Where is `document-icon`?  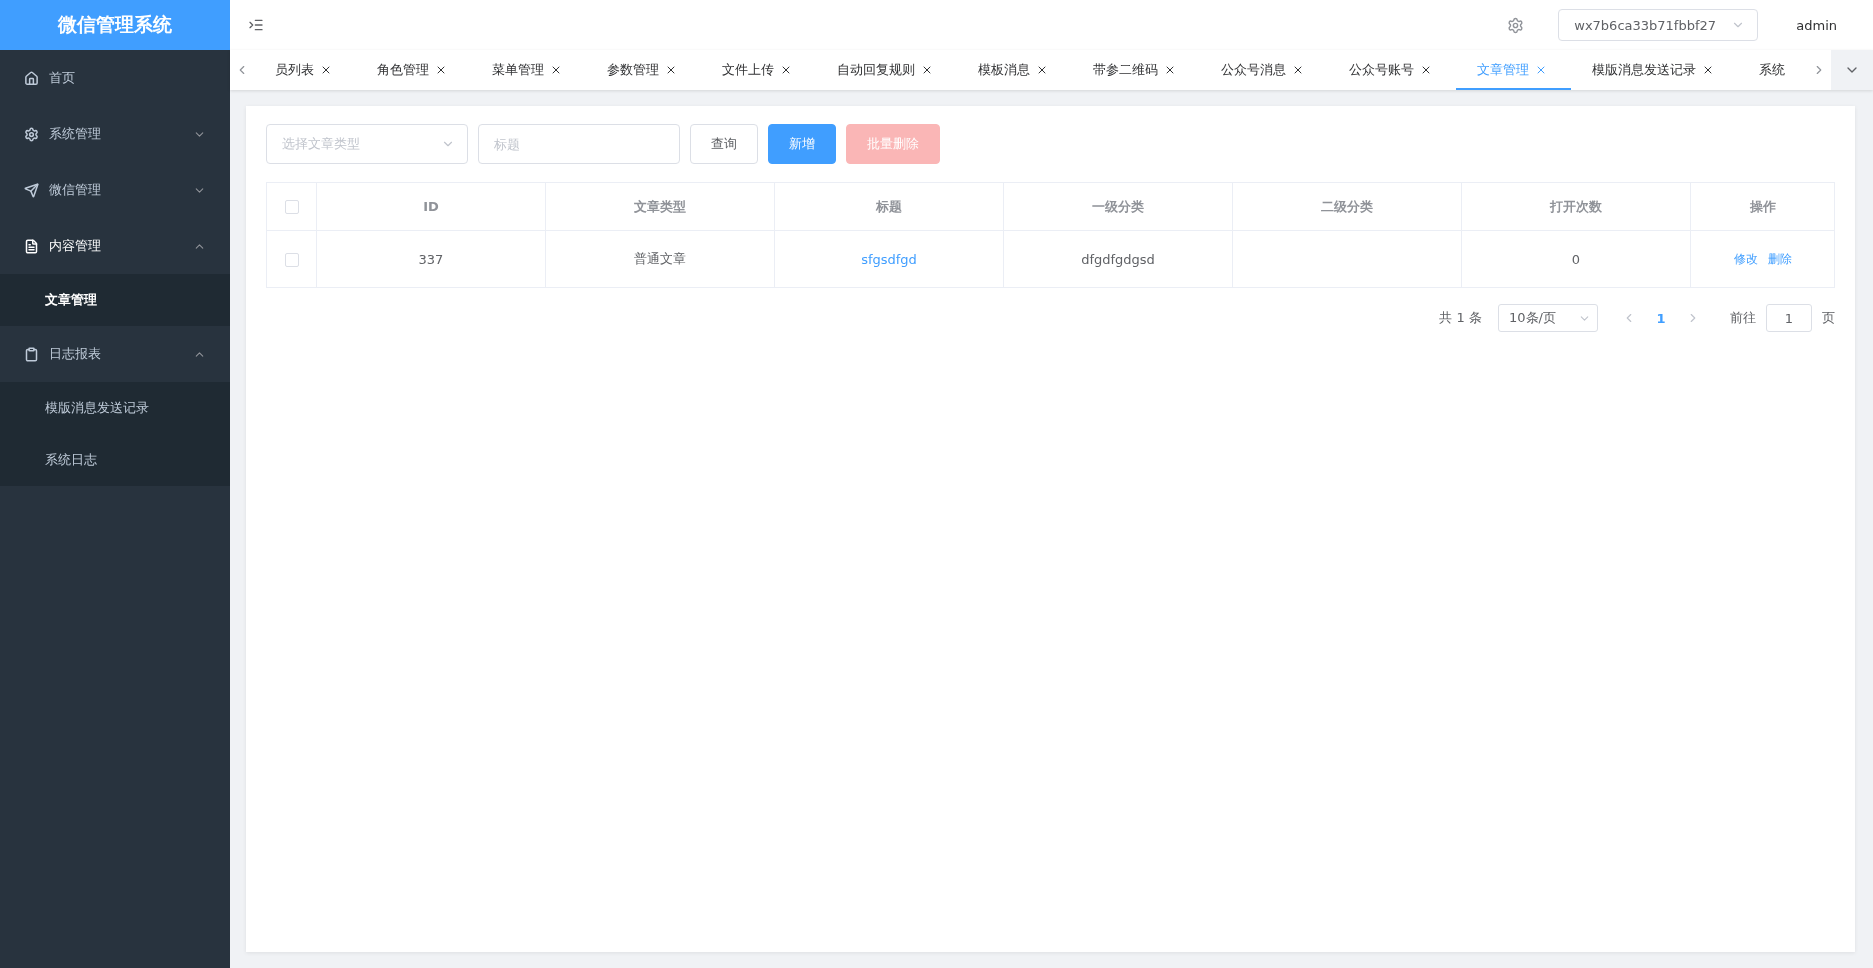
document-icon is located at coordinates (31, 246).